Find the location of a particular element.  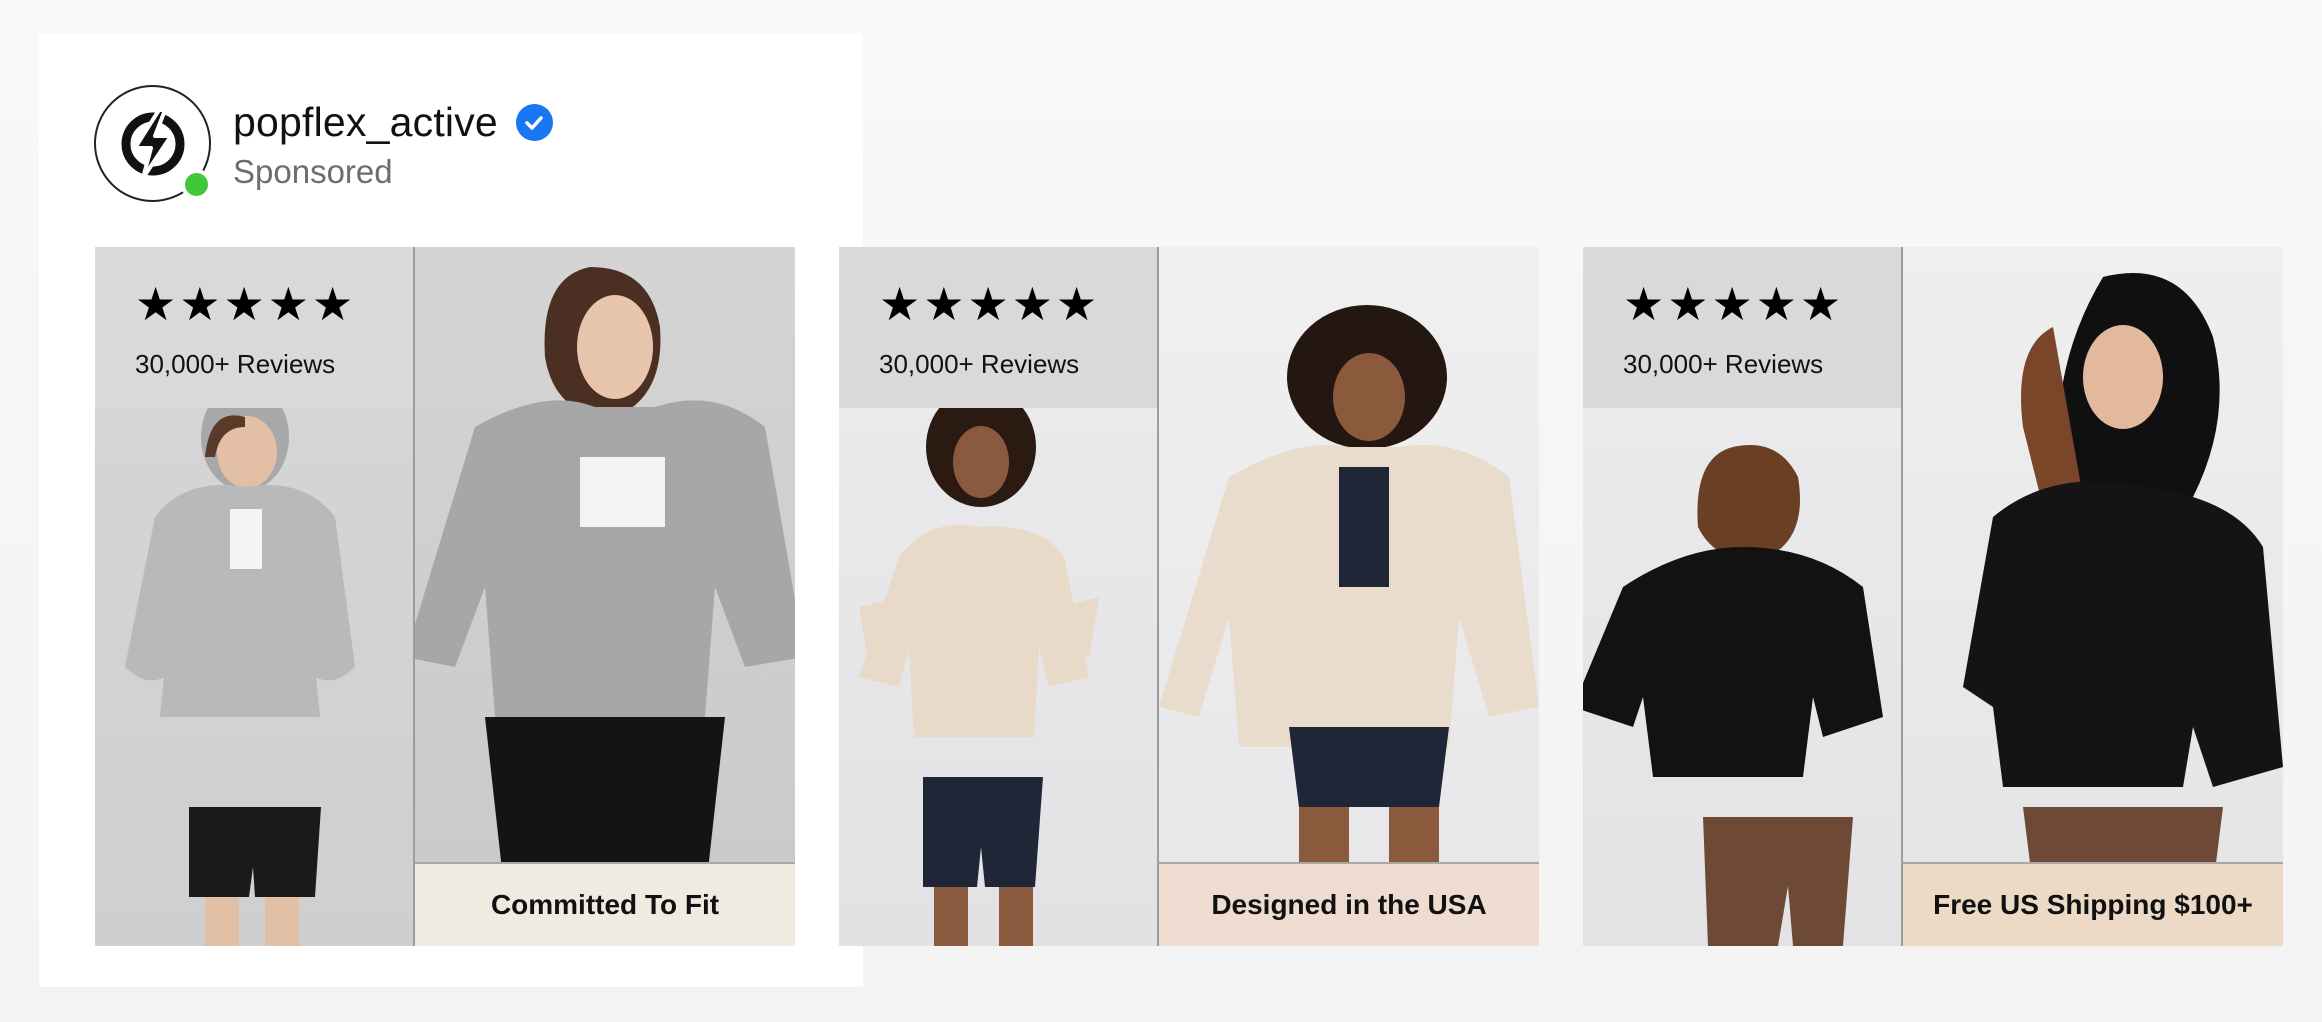

caption-text: Designed in the USA is located at coordinates (1349, 904).